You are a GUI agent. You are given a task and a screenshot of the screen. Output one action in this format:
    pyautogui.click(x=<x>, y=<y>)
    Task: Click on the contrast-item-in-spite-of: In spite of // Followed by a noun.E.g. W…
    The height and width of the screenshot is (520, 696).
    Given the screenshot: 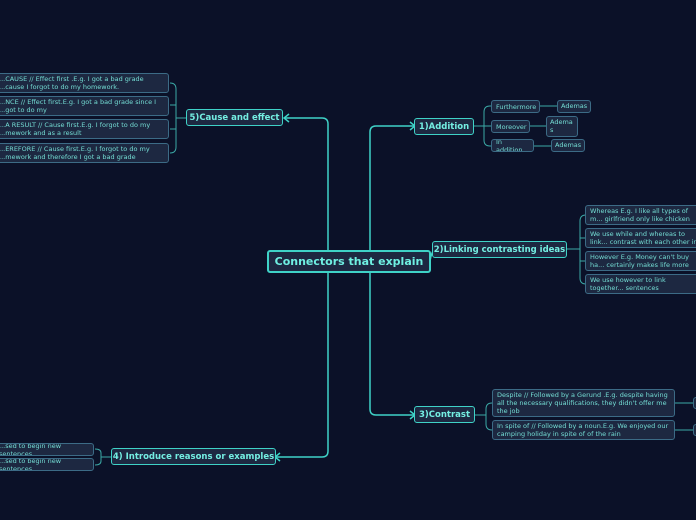 What is the action you would take?
    pyautogui.click(x=583, y=430)
    